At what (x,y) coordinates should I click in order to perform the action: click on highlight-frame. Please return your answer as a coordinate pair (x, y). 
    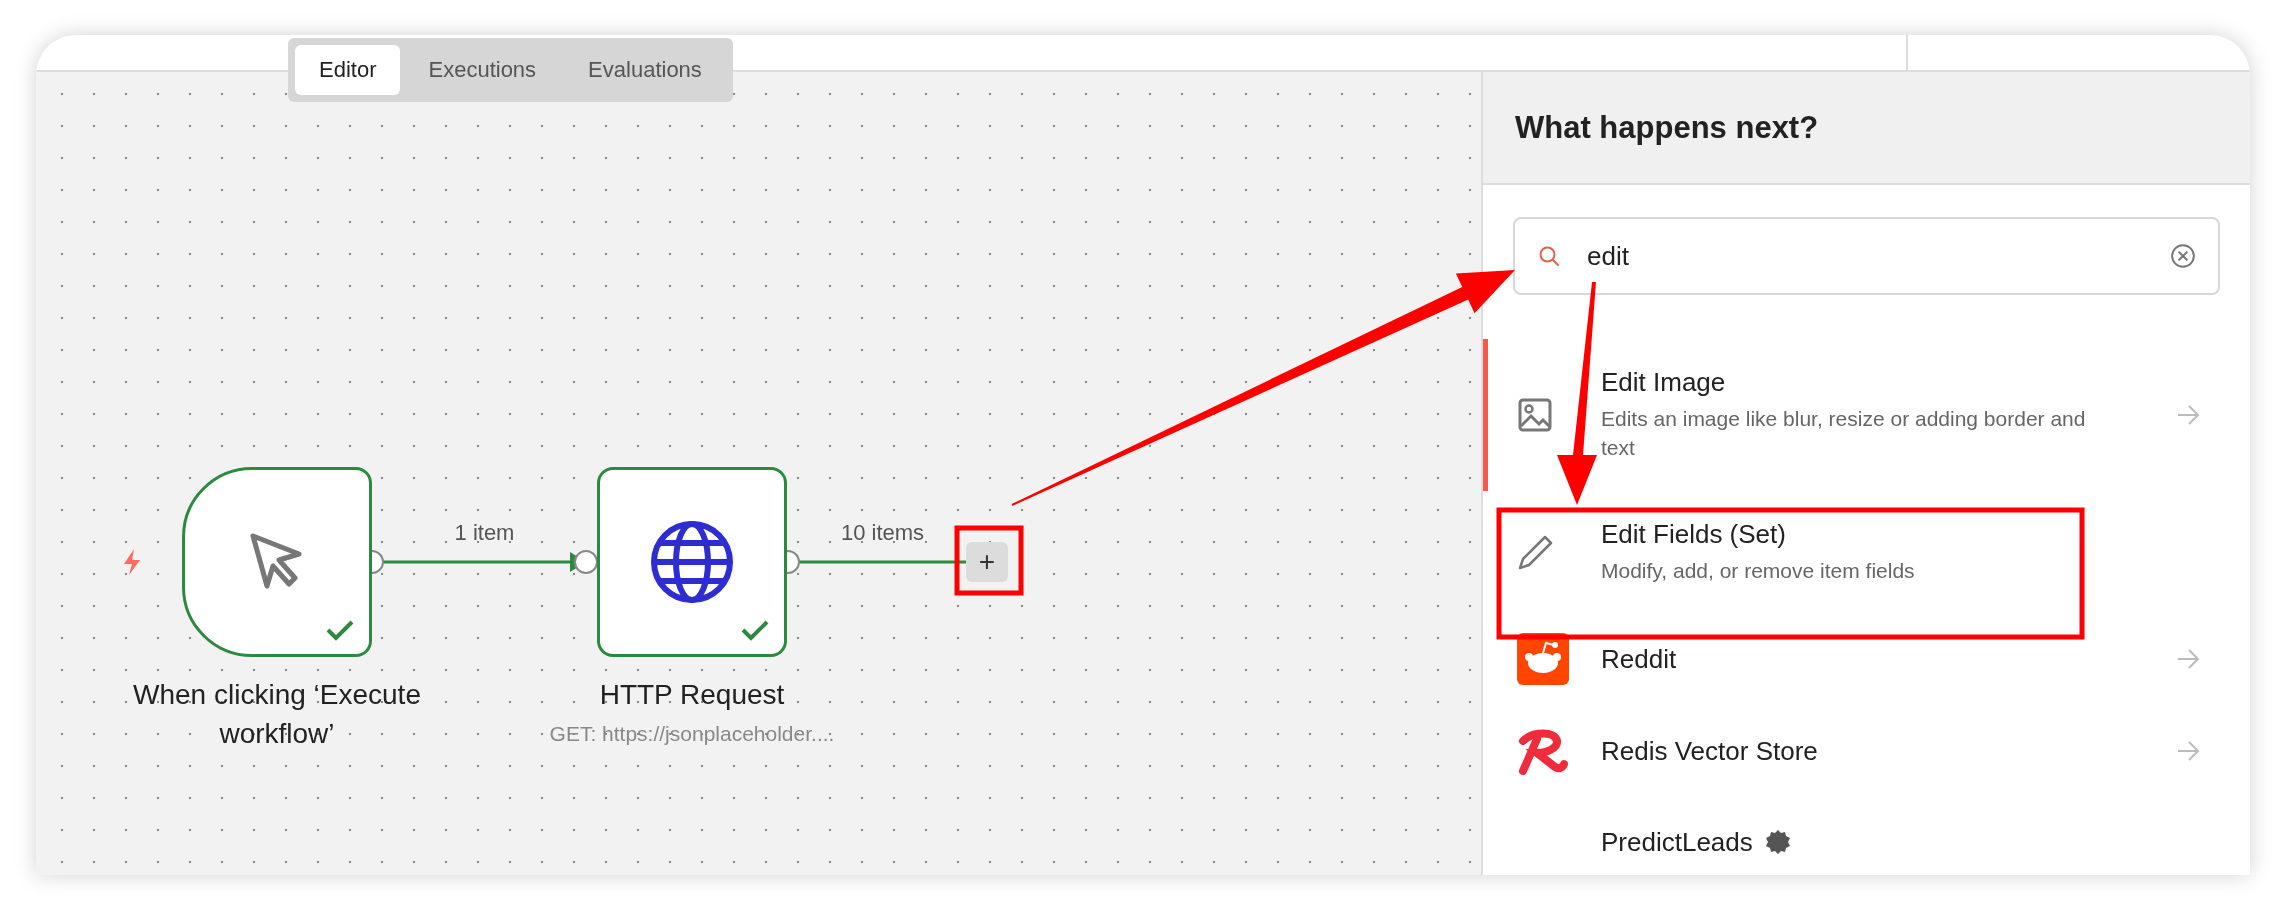
    Looking at the image, I should click on (989, 560).